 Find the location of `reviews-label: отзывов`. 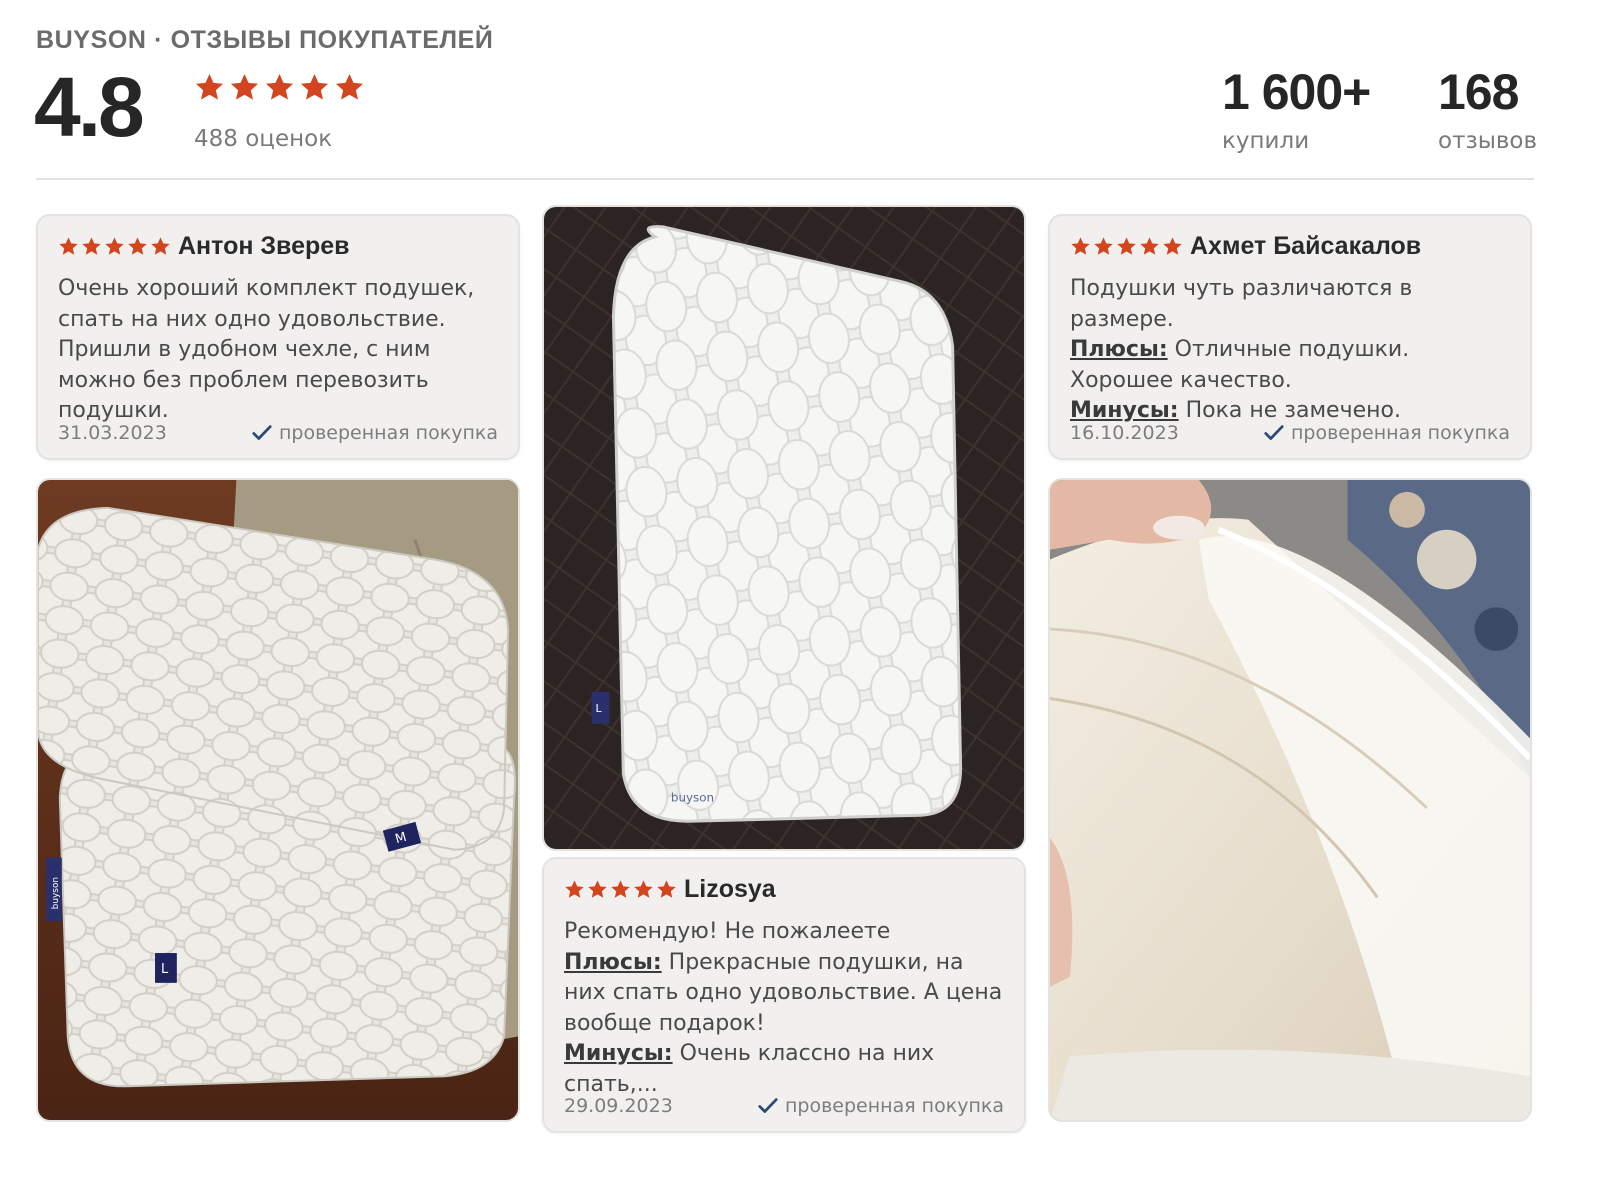

reviews-label: отзывов is located at coordinates (1488, 141).